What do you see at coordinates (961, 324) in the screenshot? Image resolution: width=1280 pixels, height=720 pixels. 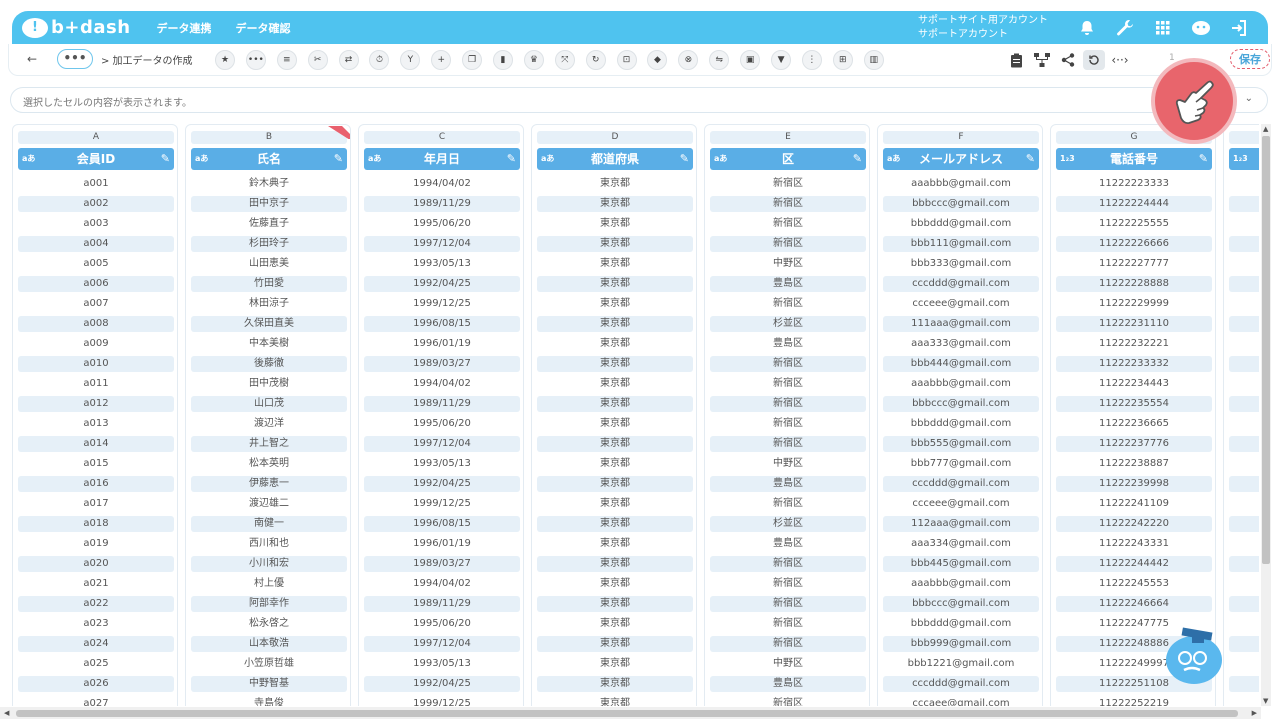 I see `table-cell: 111aaa@gmail.com` at bounding box center [961, 324].